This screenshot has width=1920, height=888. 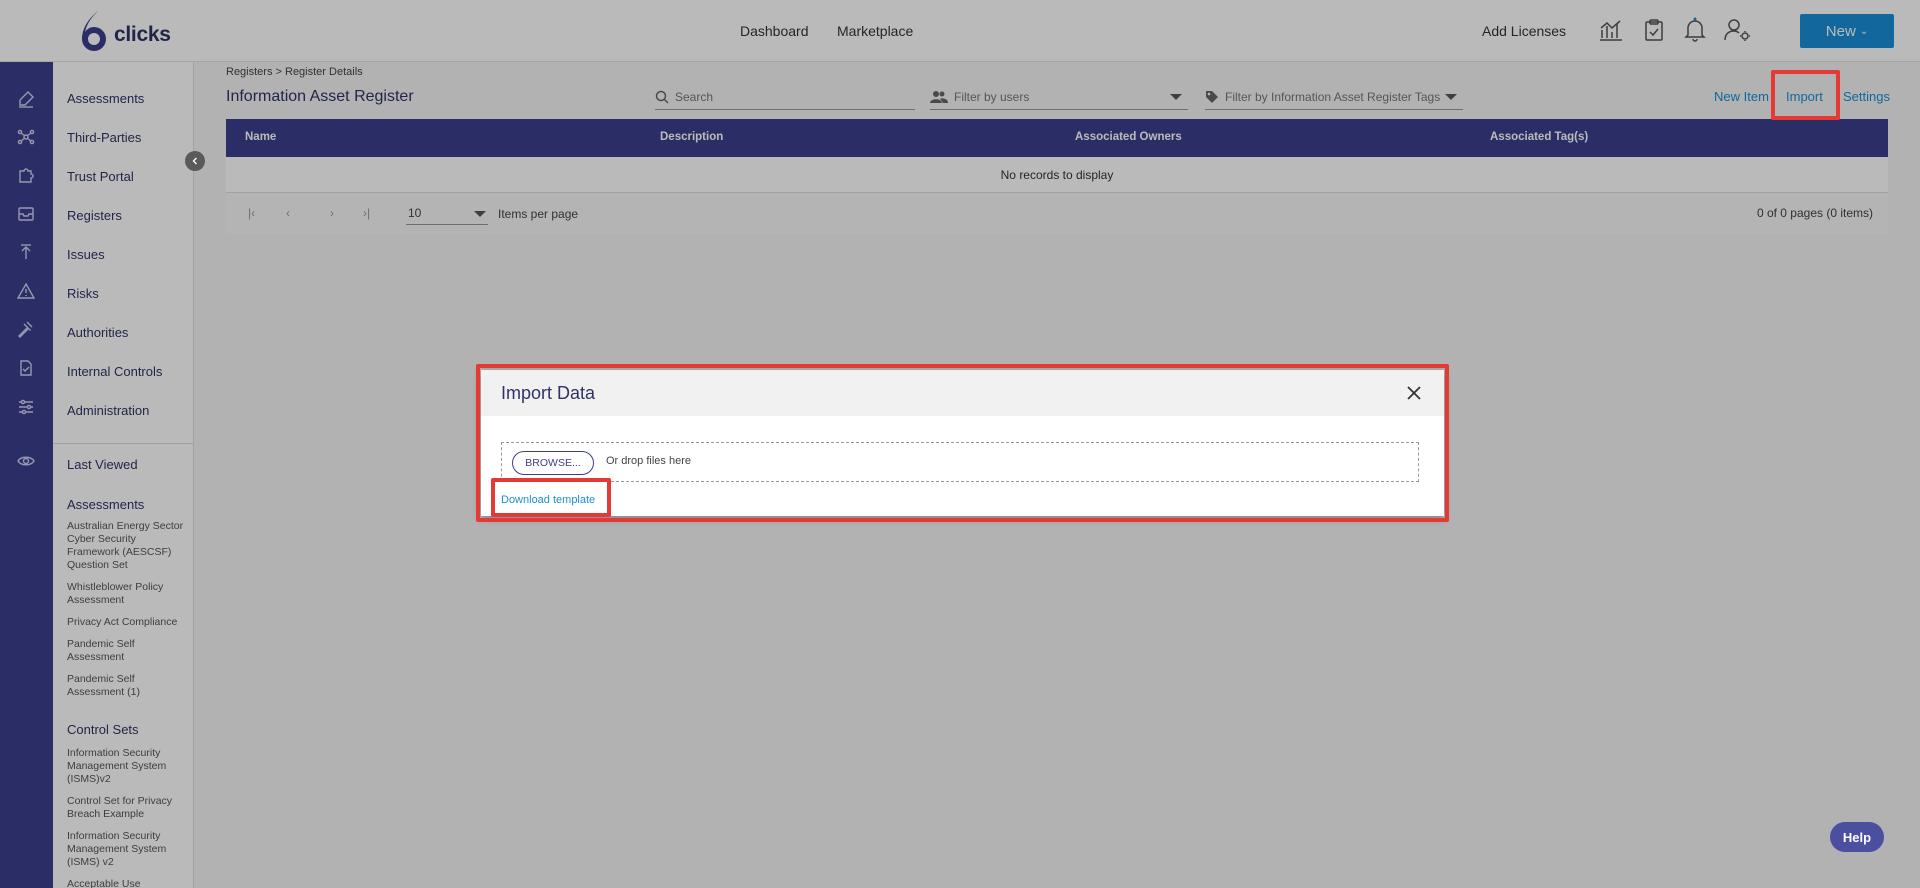 I want to click on highlight-import, so click(x=1805, y=95).